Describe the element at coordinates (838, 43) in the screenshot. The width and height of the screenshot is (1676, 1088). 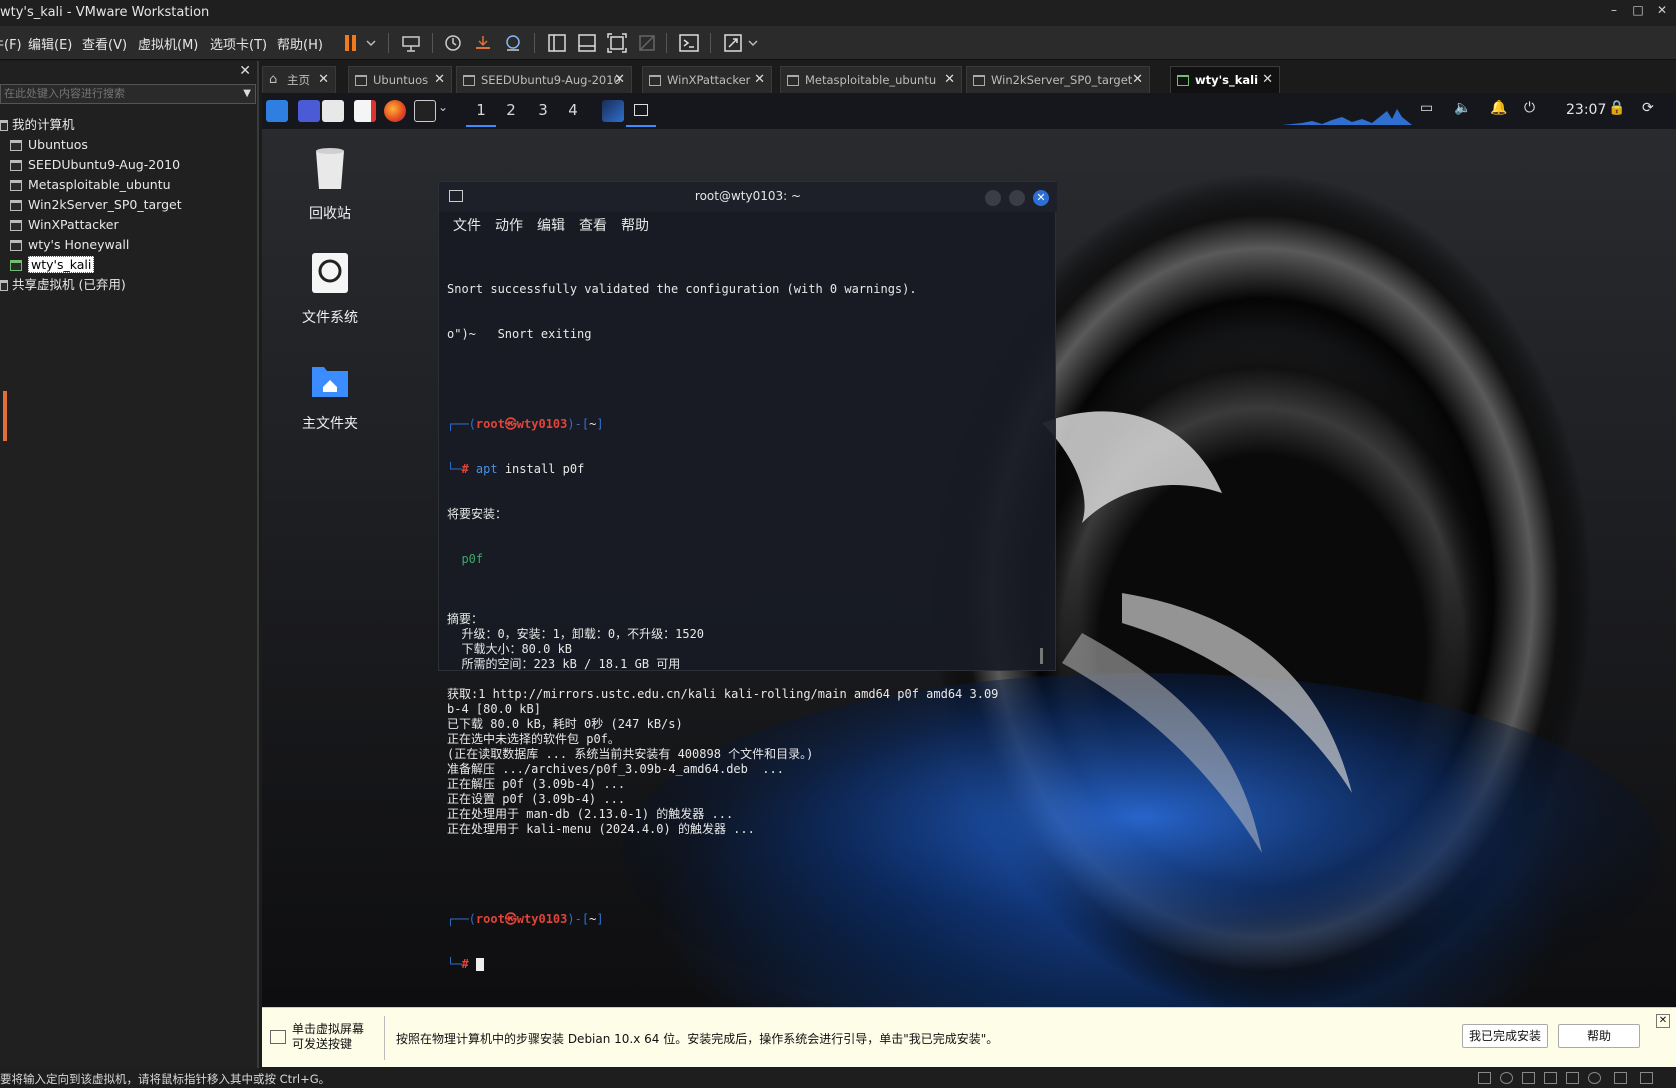
I see `menu-toolbar: 文件(F) 编辑(E) 查看(V) 虚拟机(M) 选项卡(T) 帮助(H)` at that location.